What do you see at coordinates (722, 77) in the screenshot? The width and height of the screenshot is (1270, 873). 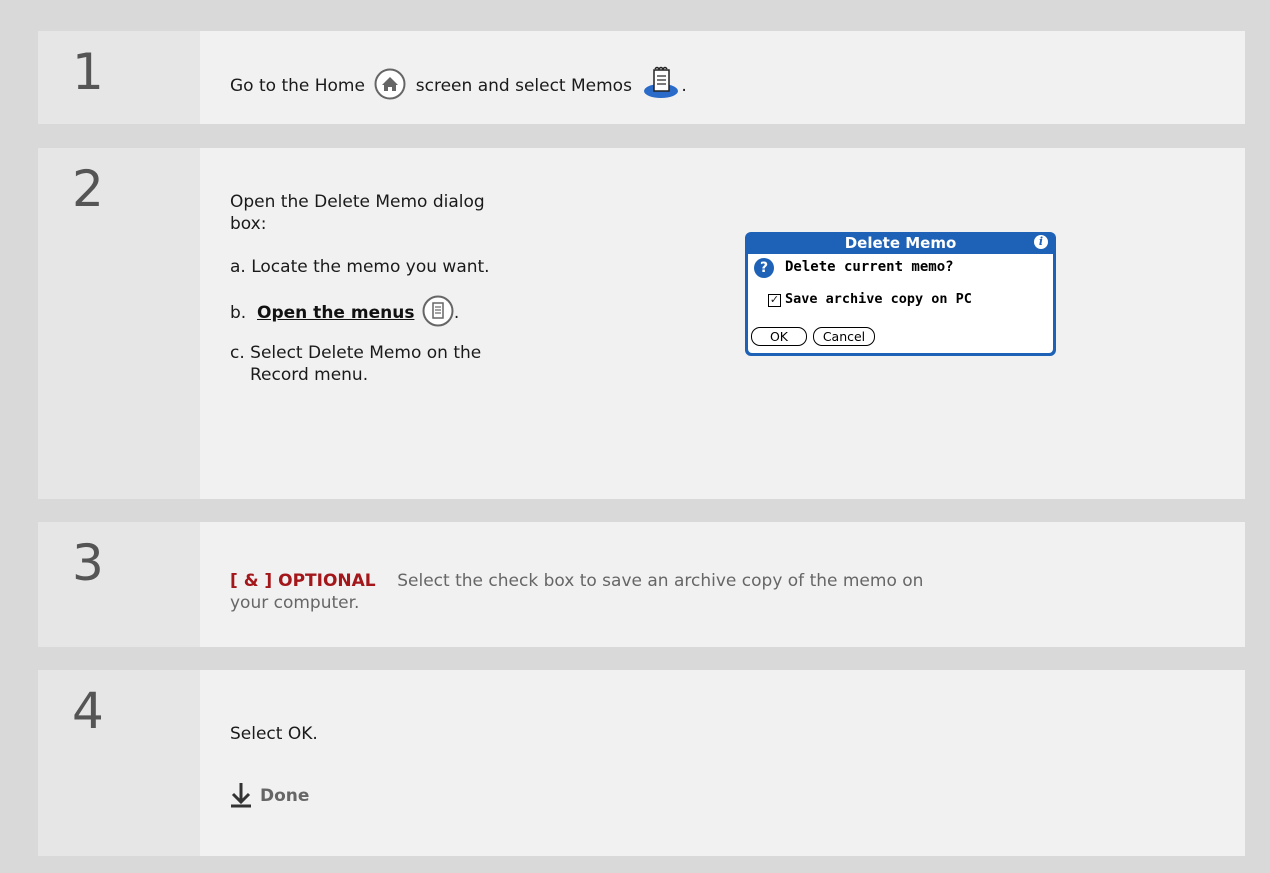 I see `step-1-content: Go to the Home screen and select Memos .` at bounding box center [722, 77].